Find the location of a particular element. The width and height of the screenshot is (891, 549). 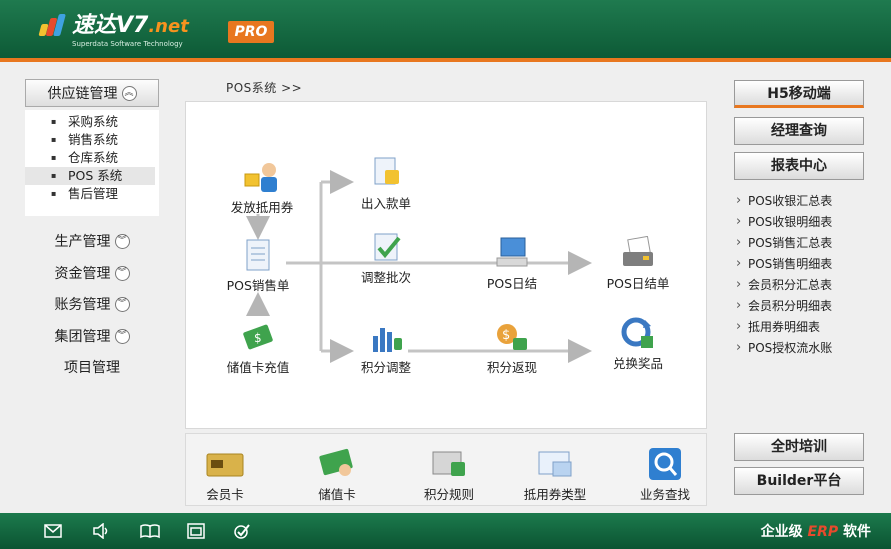

flow-in-out-payment: 出入款单 is located at coordinates (386, 184).